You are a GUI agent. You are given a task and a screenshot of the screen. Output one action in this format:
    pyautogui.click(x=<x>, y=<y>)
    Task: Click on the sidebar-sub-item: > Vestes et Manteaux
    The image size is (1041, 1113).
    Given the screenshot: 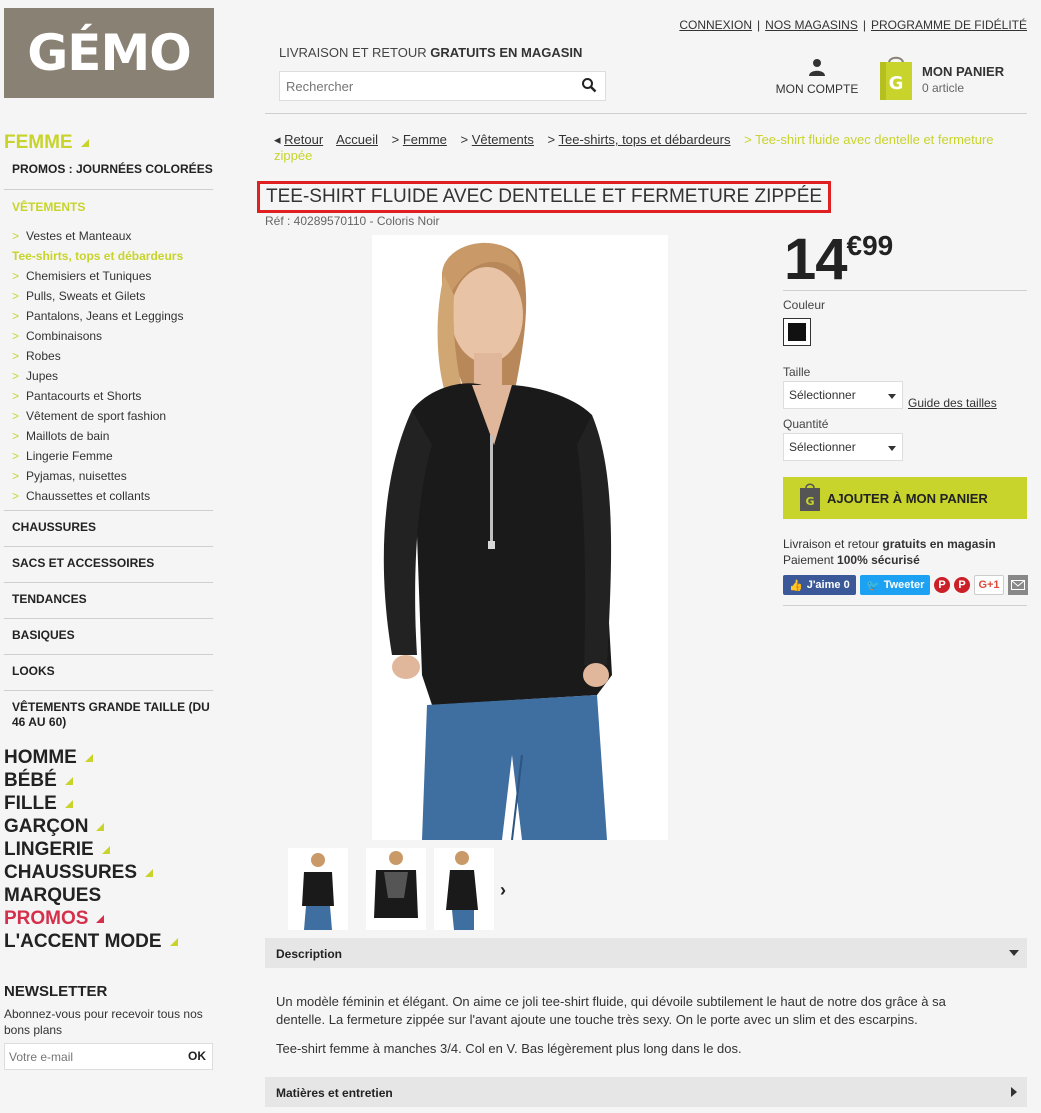 What is the action you would take?
    pyautogui.click(x=112, y=239)
    